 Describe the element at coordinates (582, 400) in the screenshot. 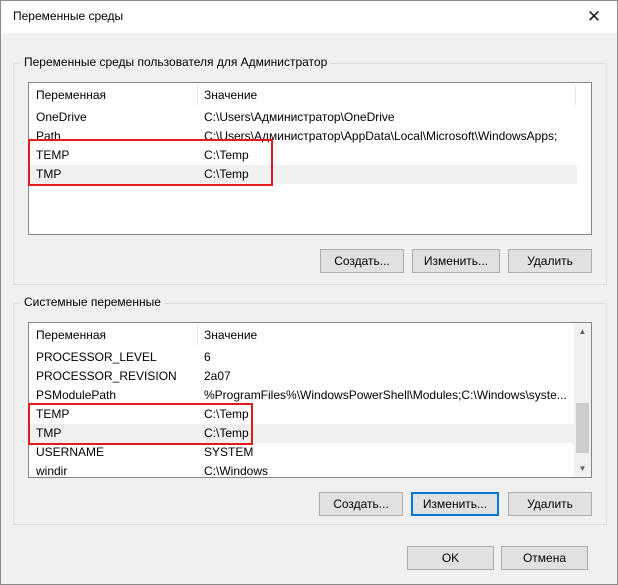

I see `system-list-scrollbar: ▲ ▼` at that location.